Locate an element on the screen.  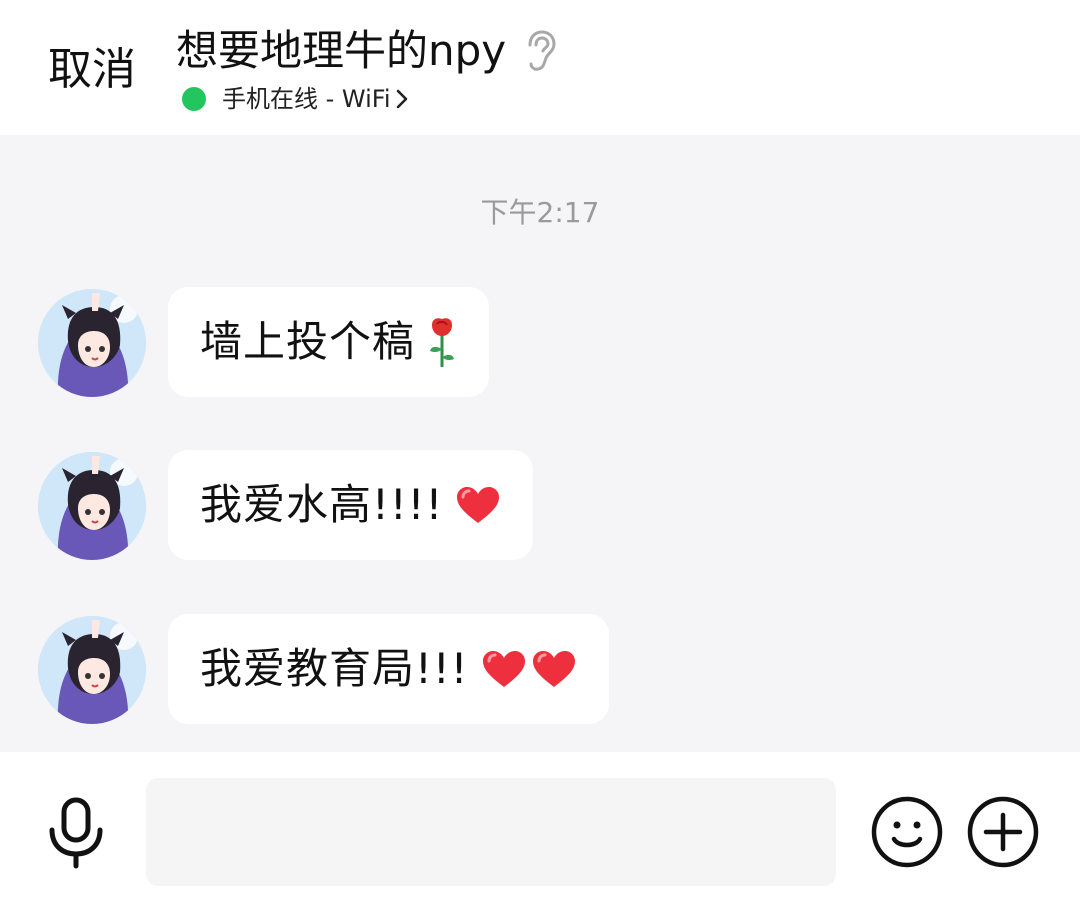
message-text: 我爱教育局!!! is located at coordinates (334, 668).